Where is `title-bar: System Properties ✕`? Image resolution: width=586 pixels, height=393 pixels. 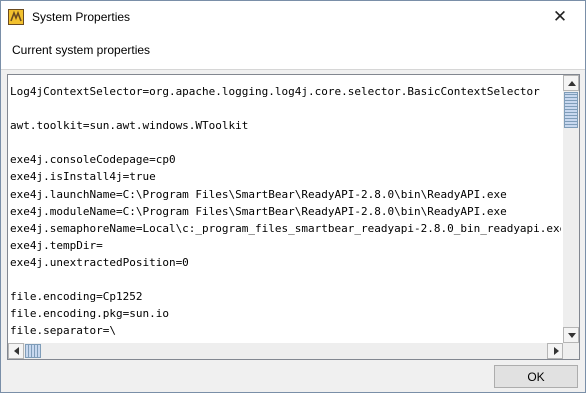 title-bar: System Properties ✕ is located at coordinates (293, 16).